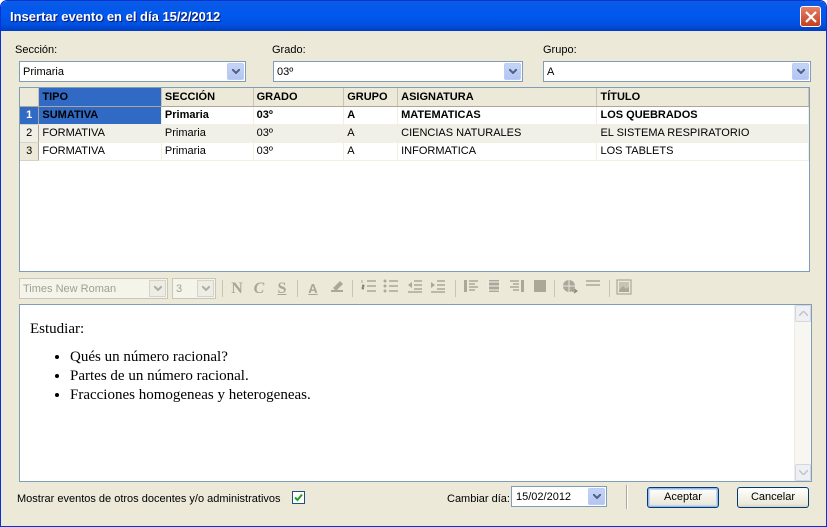 The width and height of the screenshot is (827, 527). I want to click on align-left-icon, so click(471, 286).